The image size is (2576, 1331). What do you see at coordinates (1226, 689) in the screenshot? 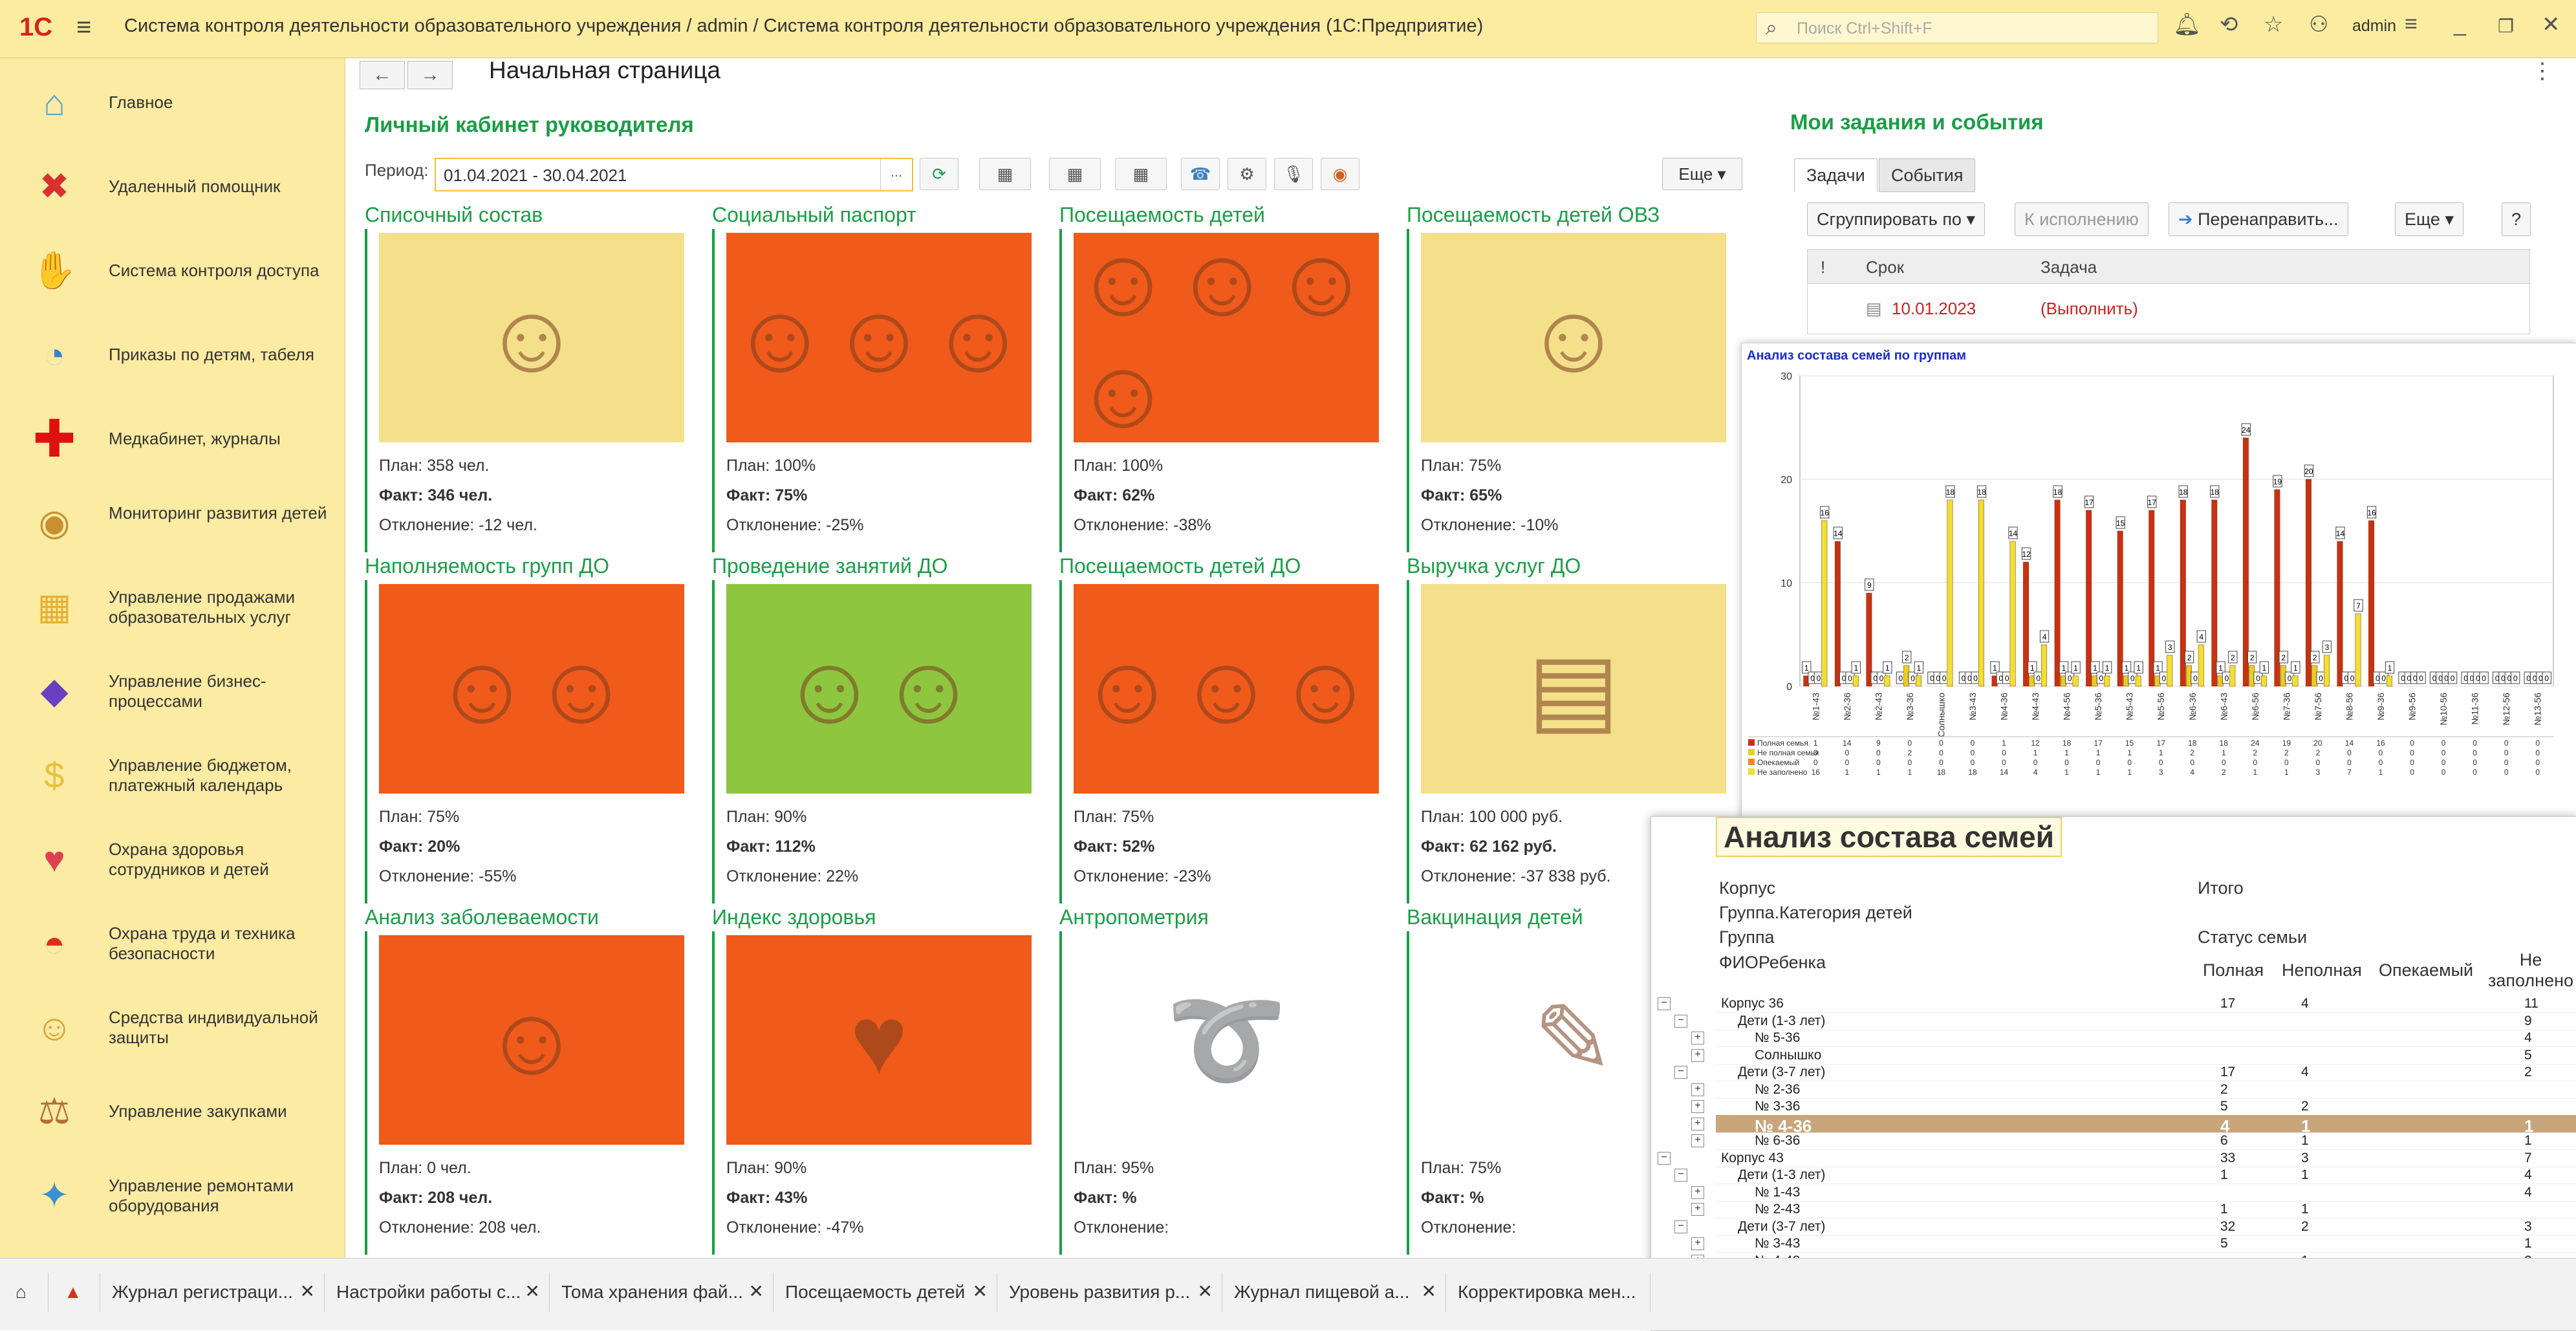
I see `kids-reading-photo: ☺☺☺` at bounding box center [1226, 689].